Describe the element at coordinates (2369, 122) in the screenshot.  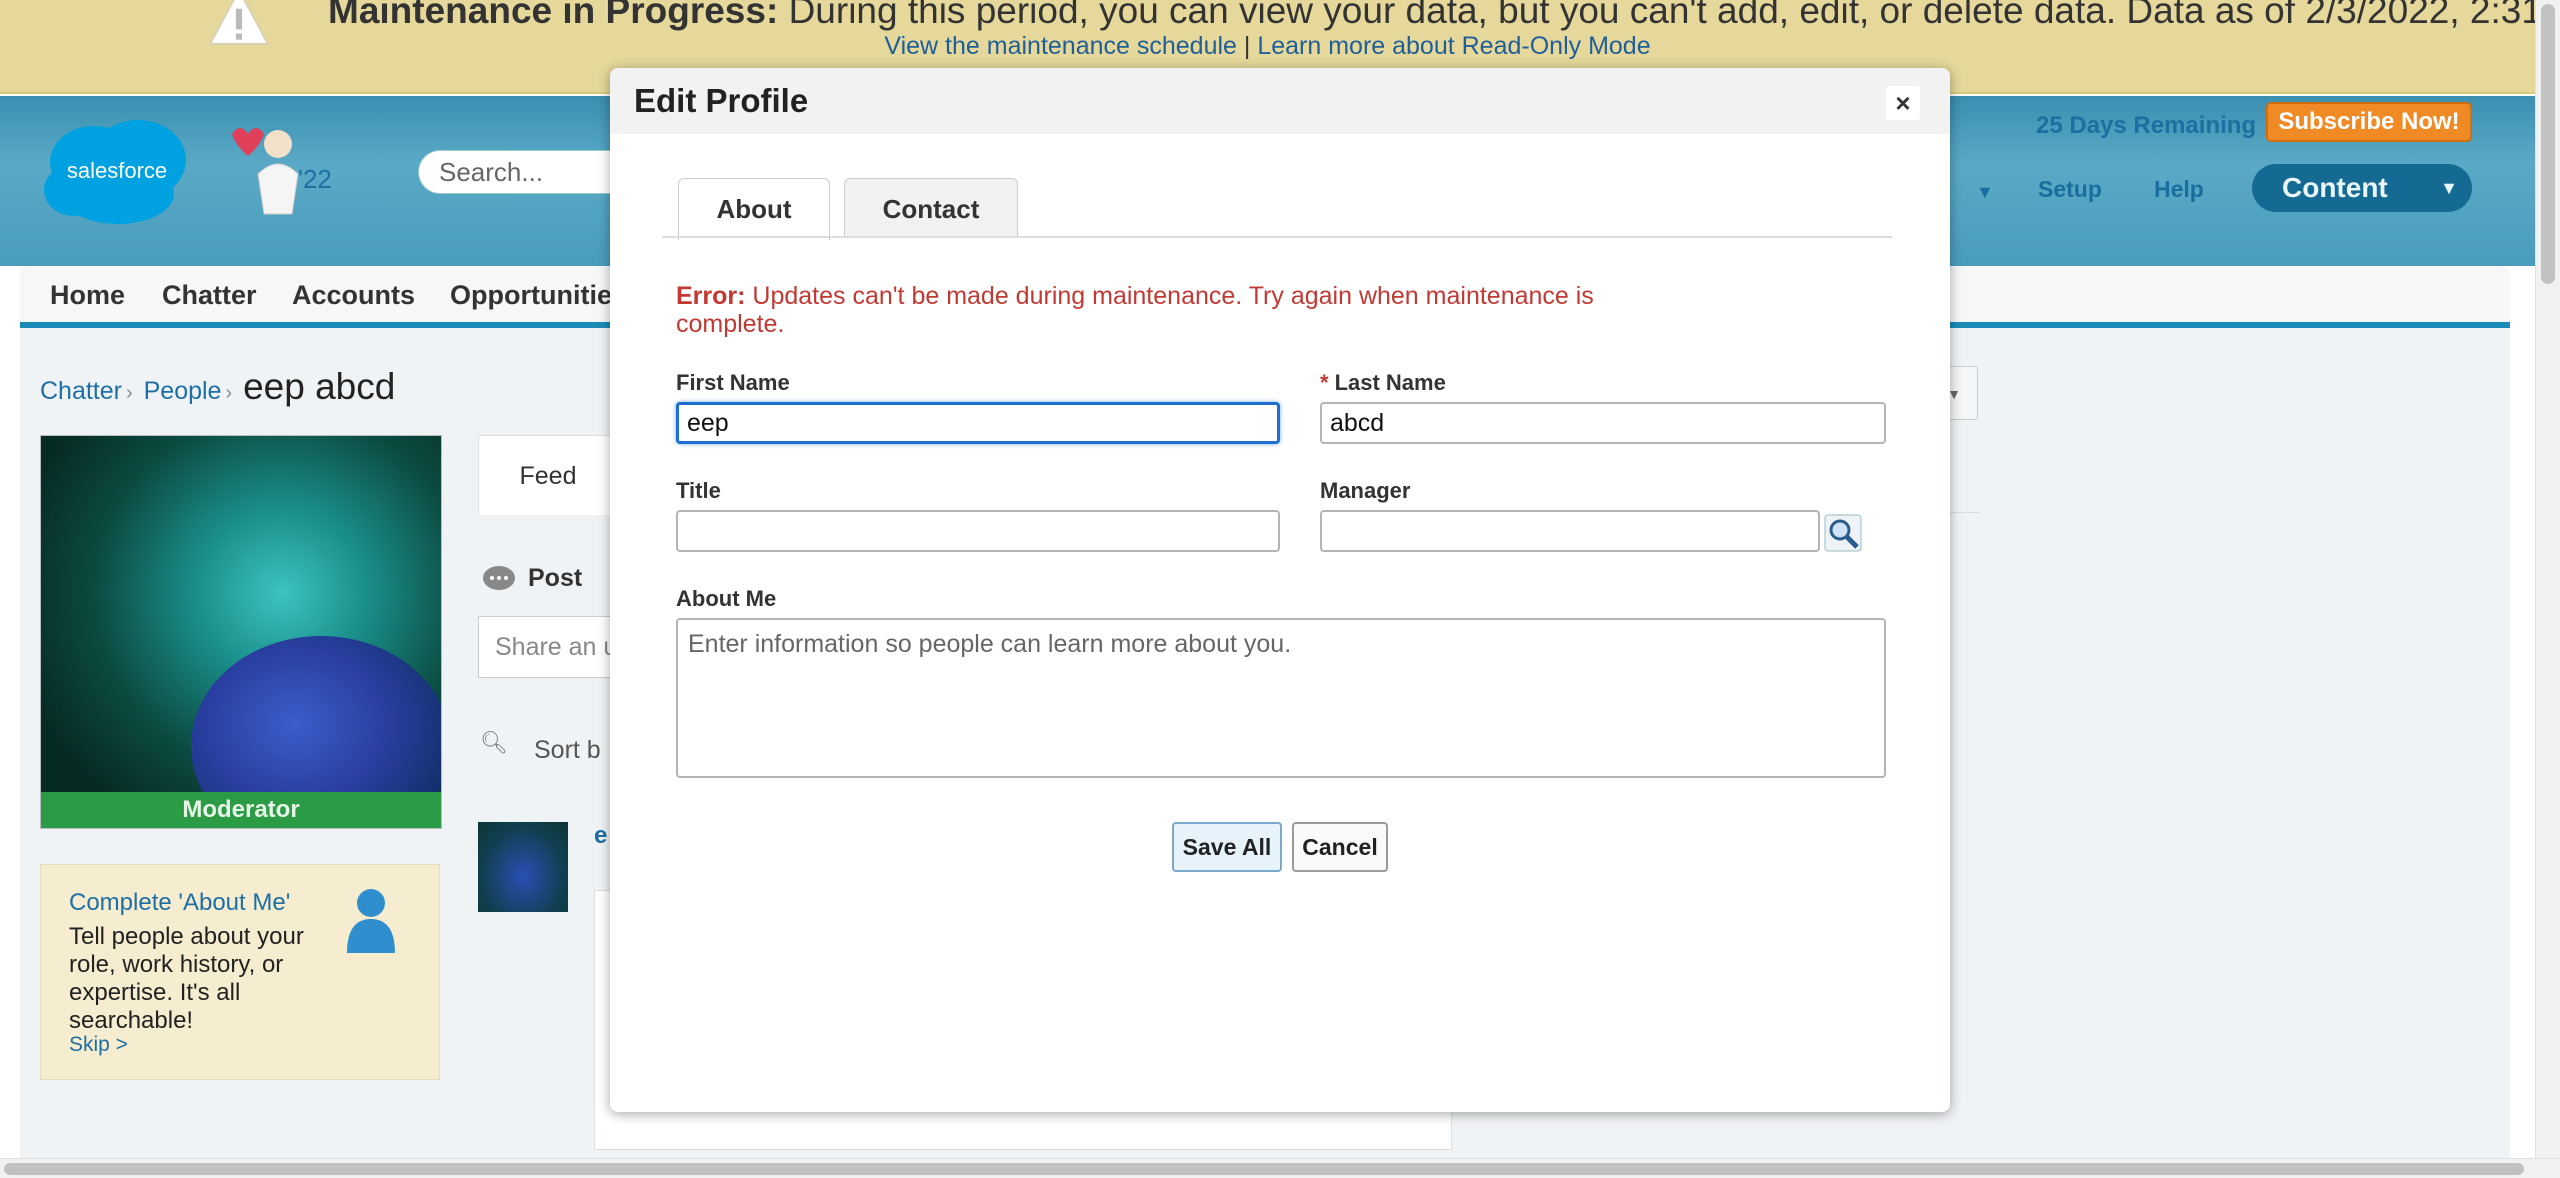
I see `subscribe-button: Subscribe Now!` at that location.